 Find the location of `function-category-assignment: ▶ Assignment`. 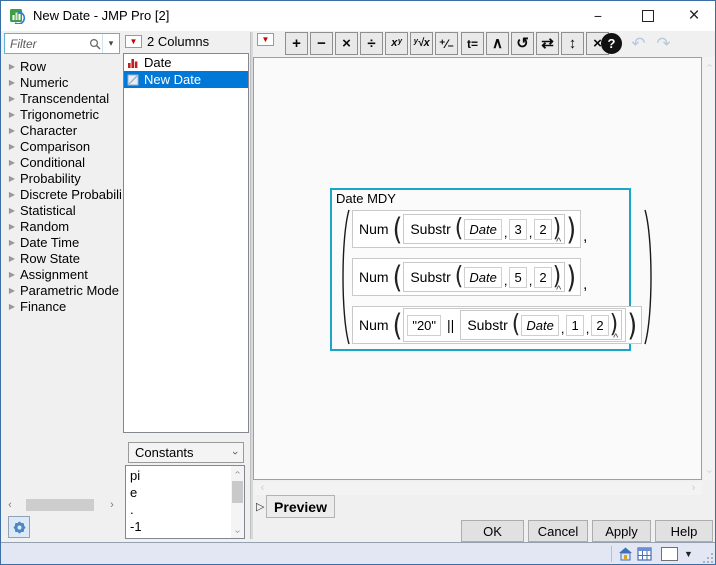

function-category-assignment: ▶ Assignment is located at coordinates (62, 274).